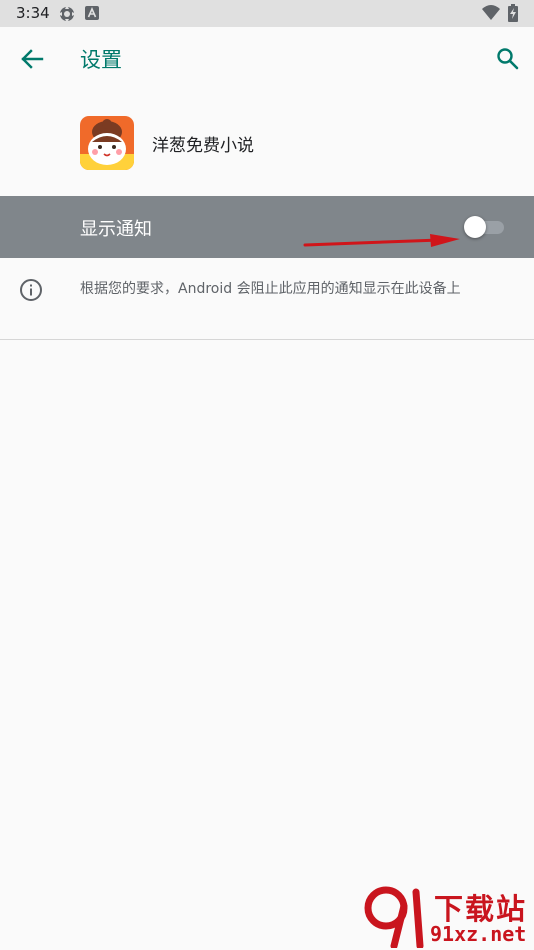 The image size is (534, 950). Describe the element at coordinates (491, 12) in the screenshot. I see `wifi-icon` at that location.